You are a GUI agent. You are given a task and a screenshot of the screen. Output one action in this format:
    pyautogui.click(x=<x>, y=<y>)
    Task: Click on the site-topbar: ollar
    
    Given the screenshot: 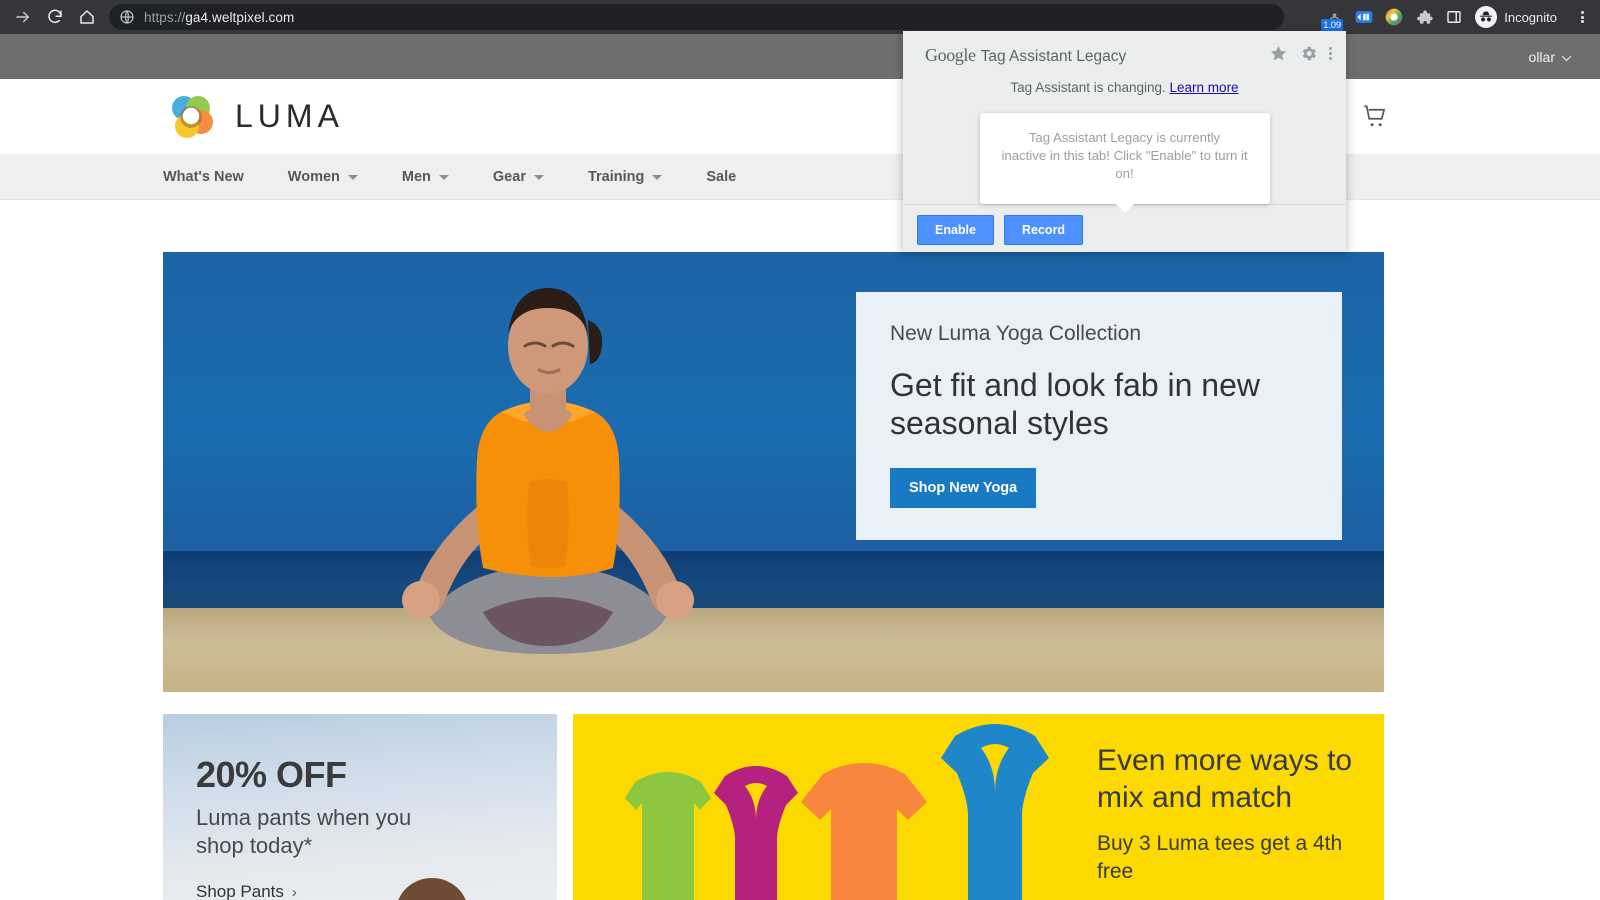 What is the action you would take?
    pyautogui.click(x=800, y=56)
    